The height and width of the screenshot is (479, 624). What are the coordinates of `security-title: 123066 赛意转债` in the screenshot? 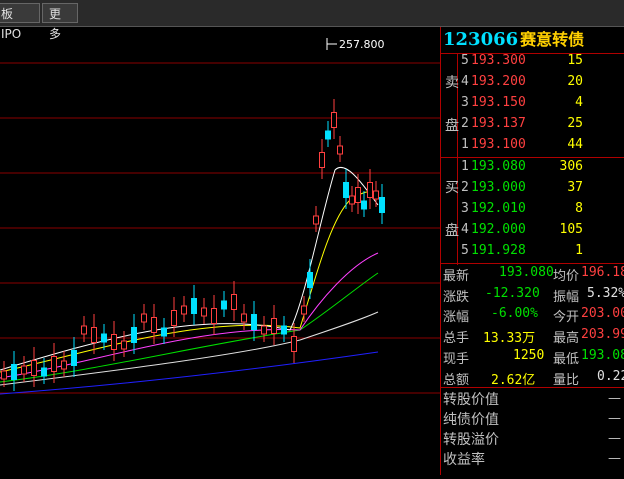 It's located at (513, 40).